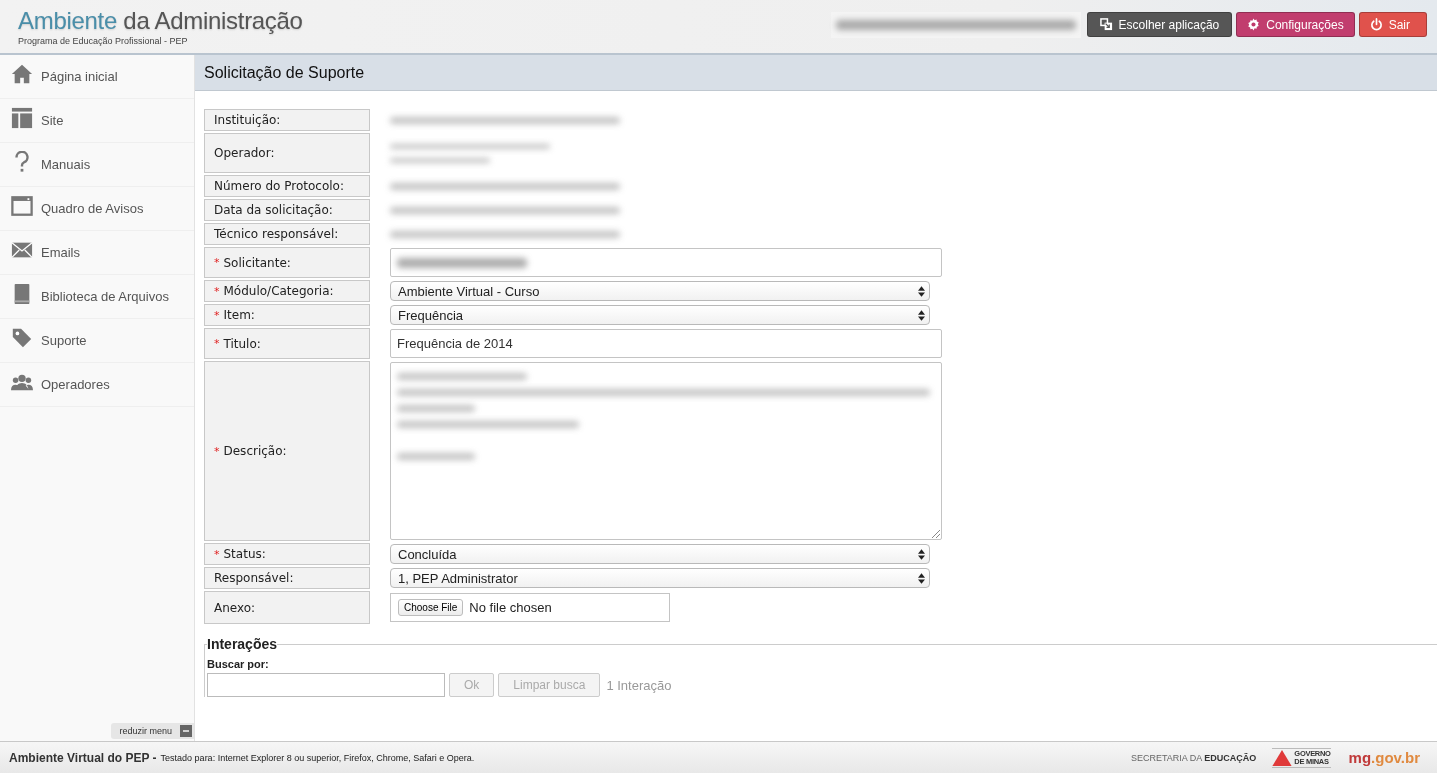 Image resolution: width=1437 pixels, height=773 pixels. I want to click on sidebar-item: Emails, so click(97, 253).